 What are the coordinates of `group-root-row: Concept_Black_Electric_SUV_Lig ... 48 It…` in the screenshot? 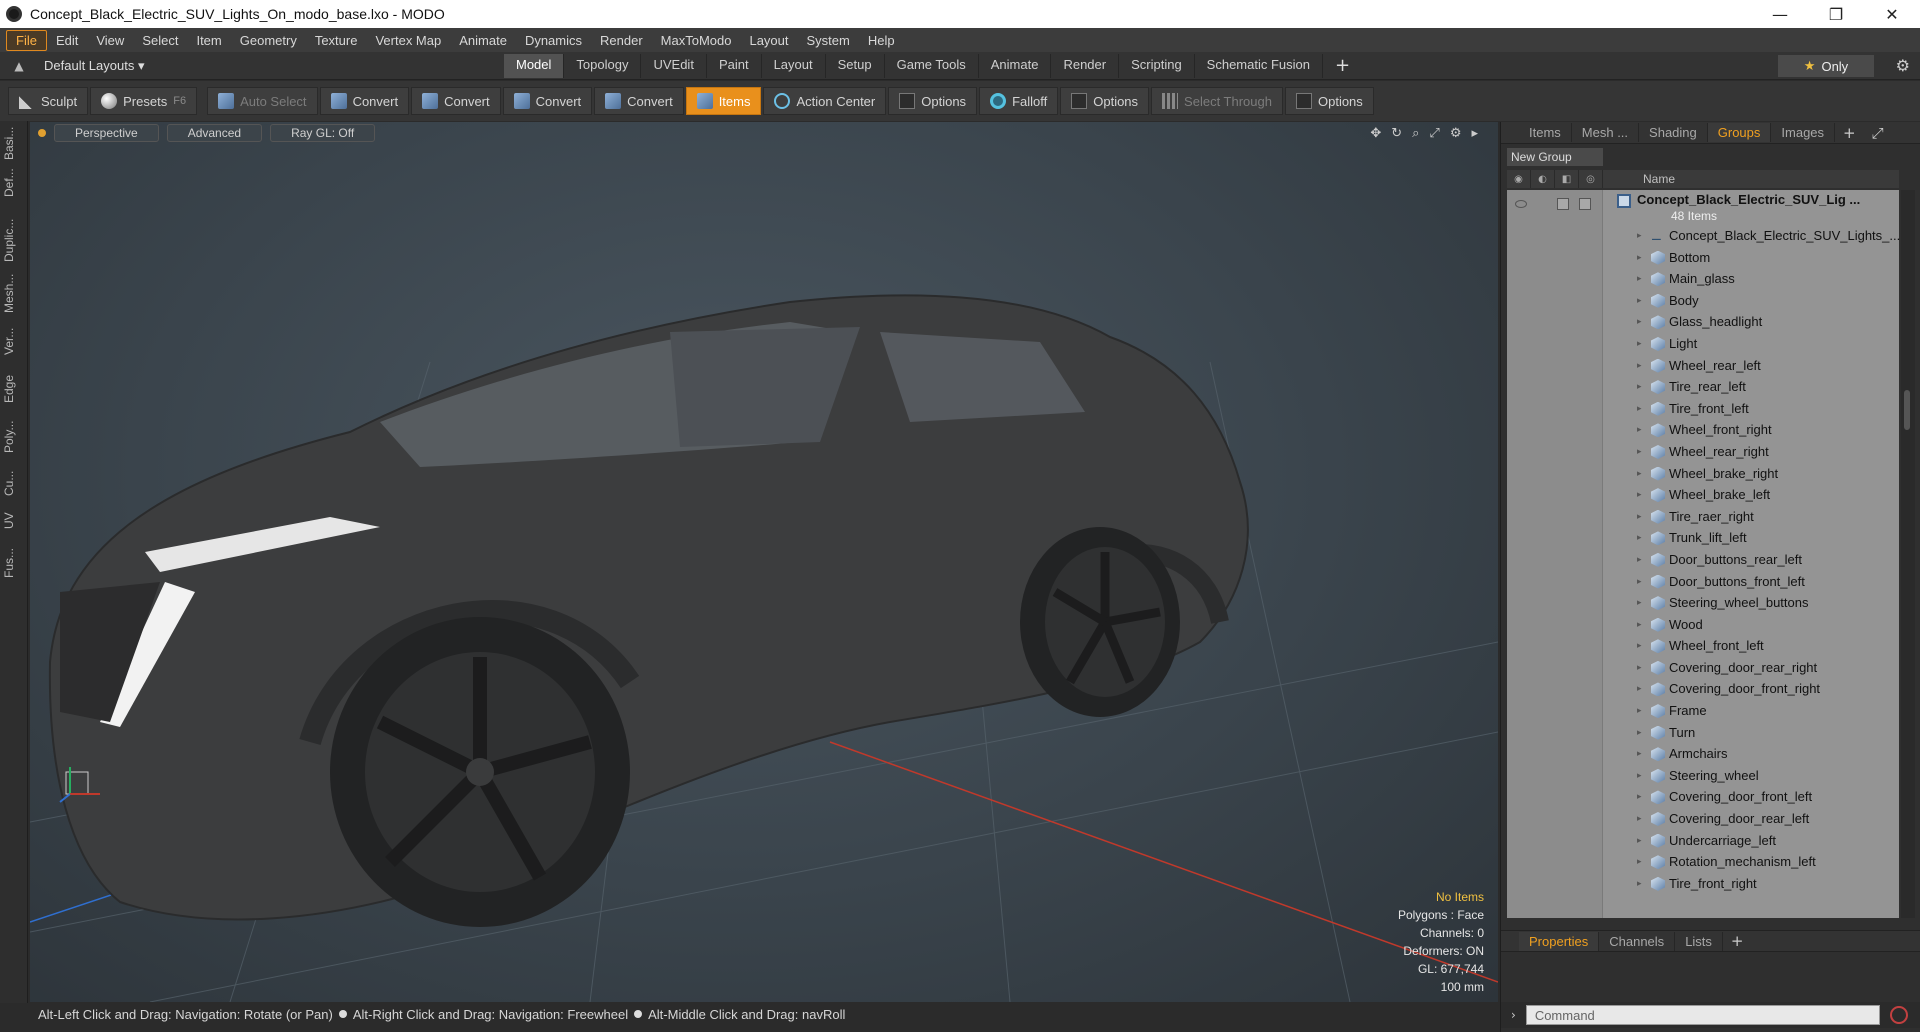 It's located at (1703, 208).